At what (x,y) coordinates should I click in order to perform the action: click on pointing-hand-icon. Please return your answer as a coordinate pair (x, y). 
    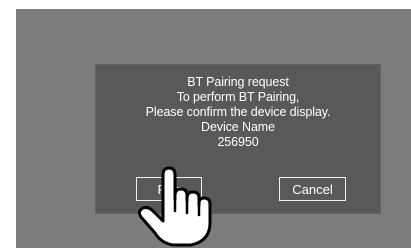
    Looking at the image, I should click on (174, 206).